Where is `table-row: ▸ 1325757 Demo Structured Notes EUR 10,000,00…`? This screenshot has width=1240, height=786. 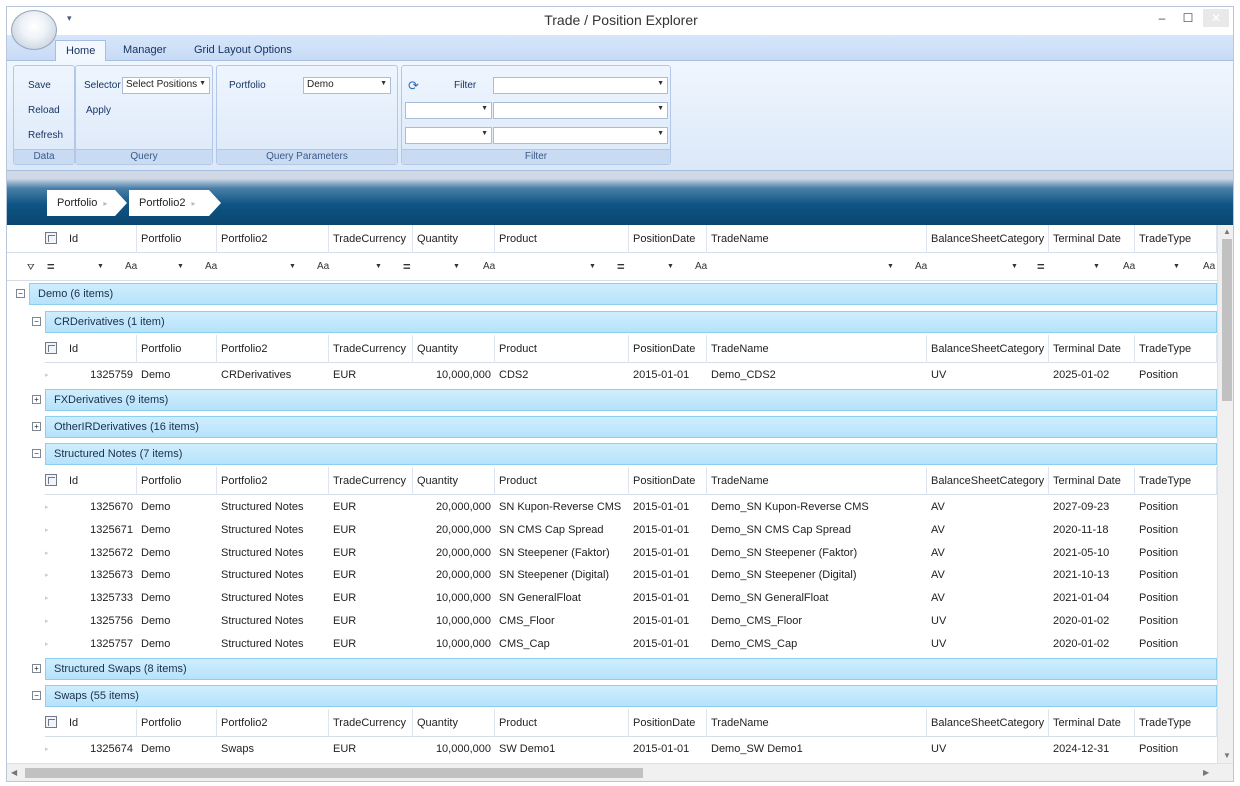 table-row: ▸ 1325757 Demo Structured Notes EUR 10,000,00… is located at coordinates (612, 644).